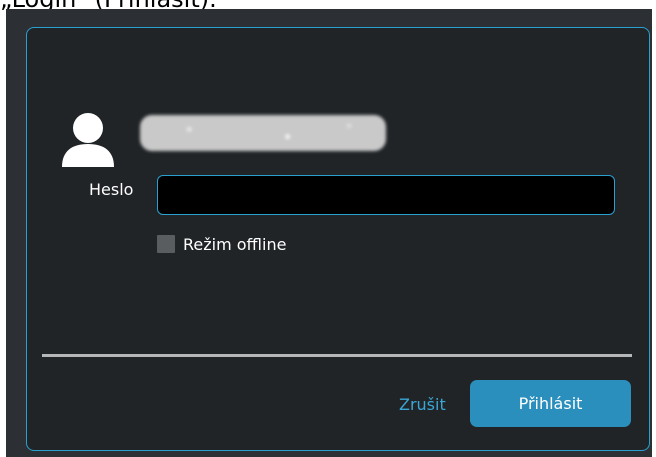 The width and height of the screenshot is (656, 457). What do you see at coordinates (337, 355) in the screenshot?
I see `divider` at bounding box center [337, 355].